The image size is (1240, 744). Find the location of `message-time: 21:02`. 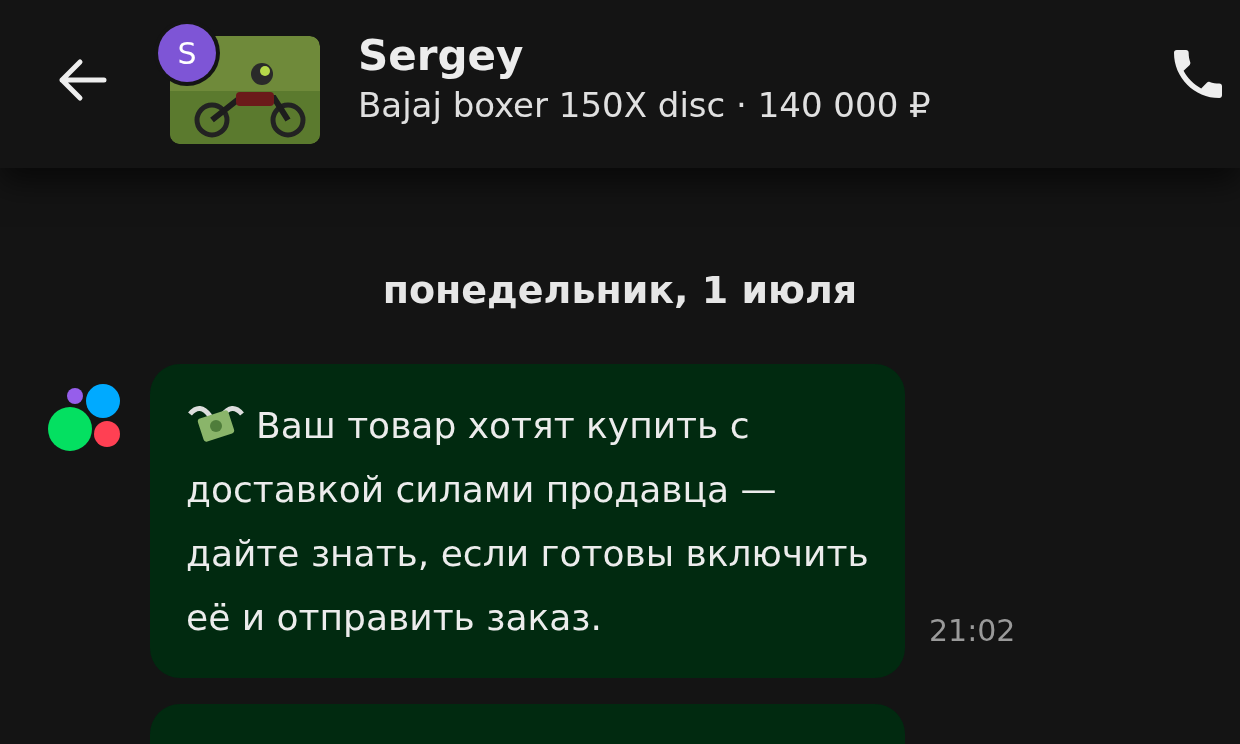

message-time: 21:02 is located at coordinates (972, 630).